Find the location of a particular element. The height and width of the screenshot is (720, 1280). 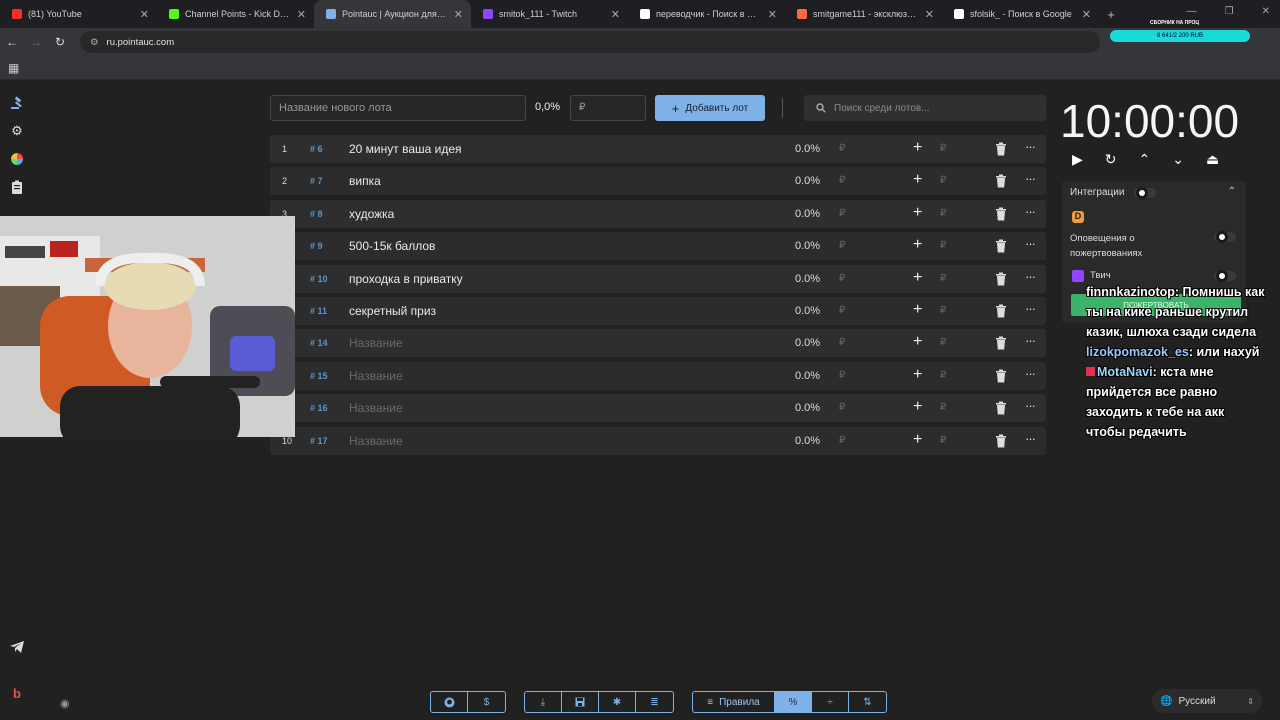

clear-list-icon: ≣ is located at coordinates (654, 702).